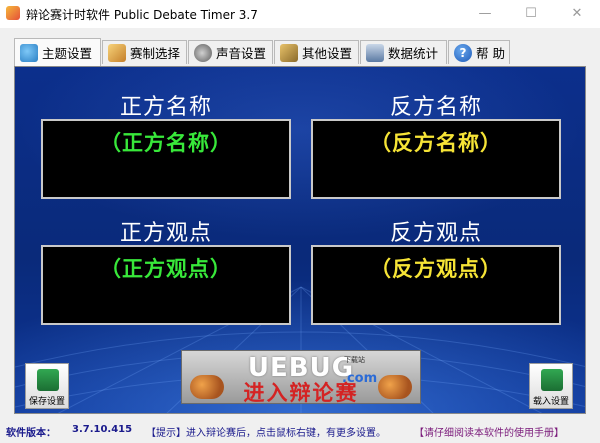 The width and height of the screenshot is (600, 443). Describe the element at coordinates (203, 52) in the screenshot. I see `speaker-icon` at that location.